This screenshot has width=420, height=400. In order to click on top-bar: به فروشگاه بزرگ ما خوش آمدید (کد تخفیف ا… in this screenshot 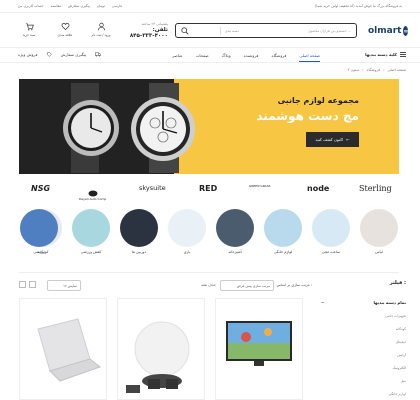, I will do `click(210, 6)`.